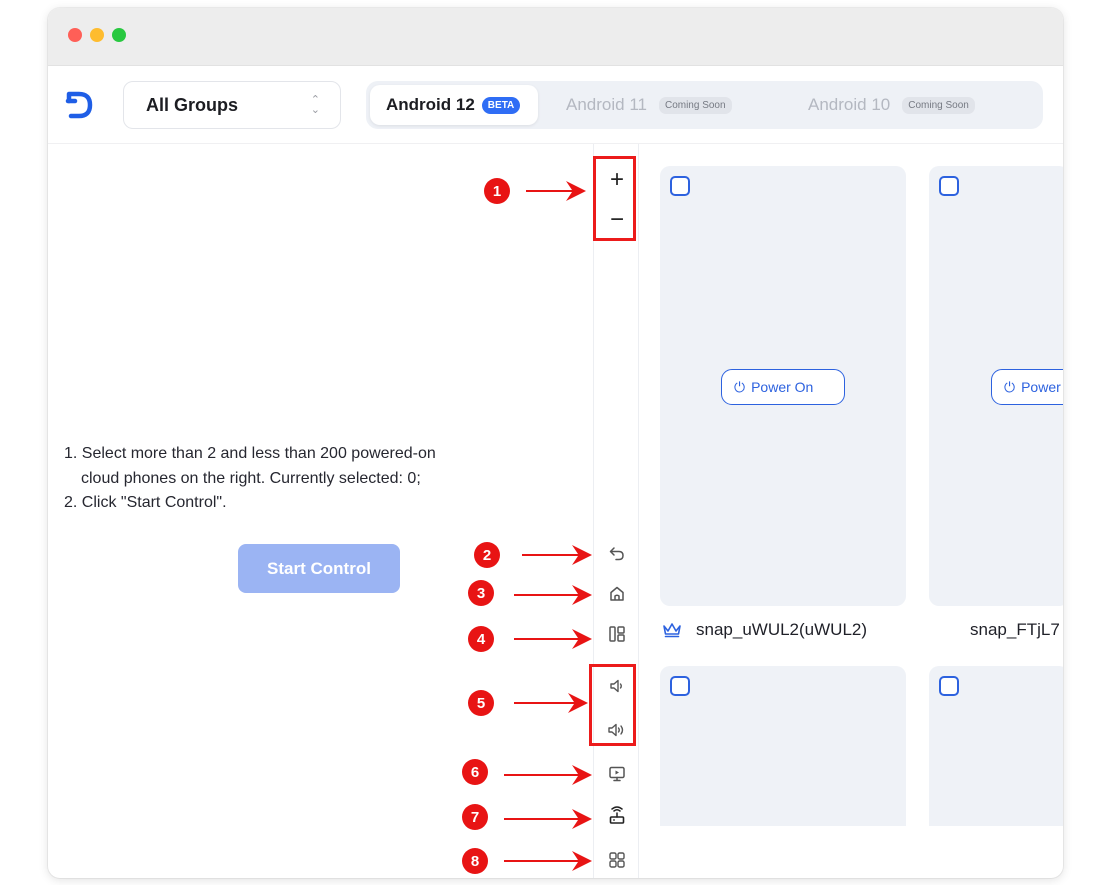 The height and width of the screenshot is (885, 1110). Describe the element at coordinates (75, 35) in the screenshot. I see `close-window-button` at that location.